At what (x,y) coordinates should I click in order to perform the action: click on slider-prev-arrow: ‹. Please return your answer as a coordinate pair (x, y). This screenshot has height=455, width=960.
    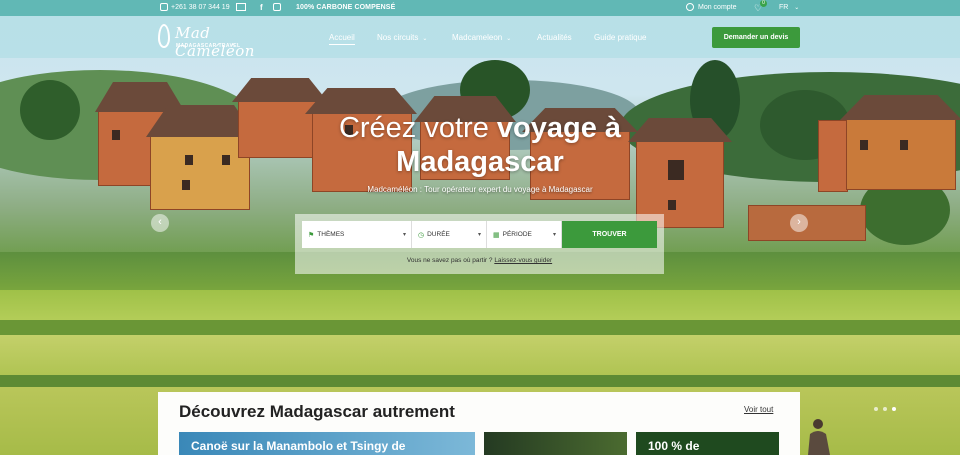
    Looking at the image, I should click on (160, 223).